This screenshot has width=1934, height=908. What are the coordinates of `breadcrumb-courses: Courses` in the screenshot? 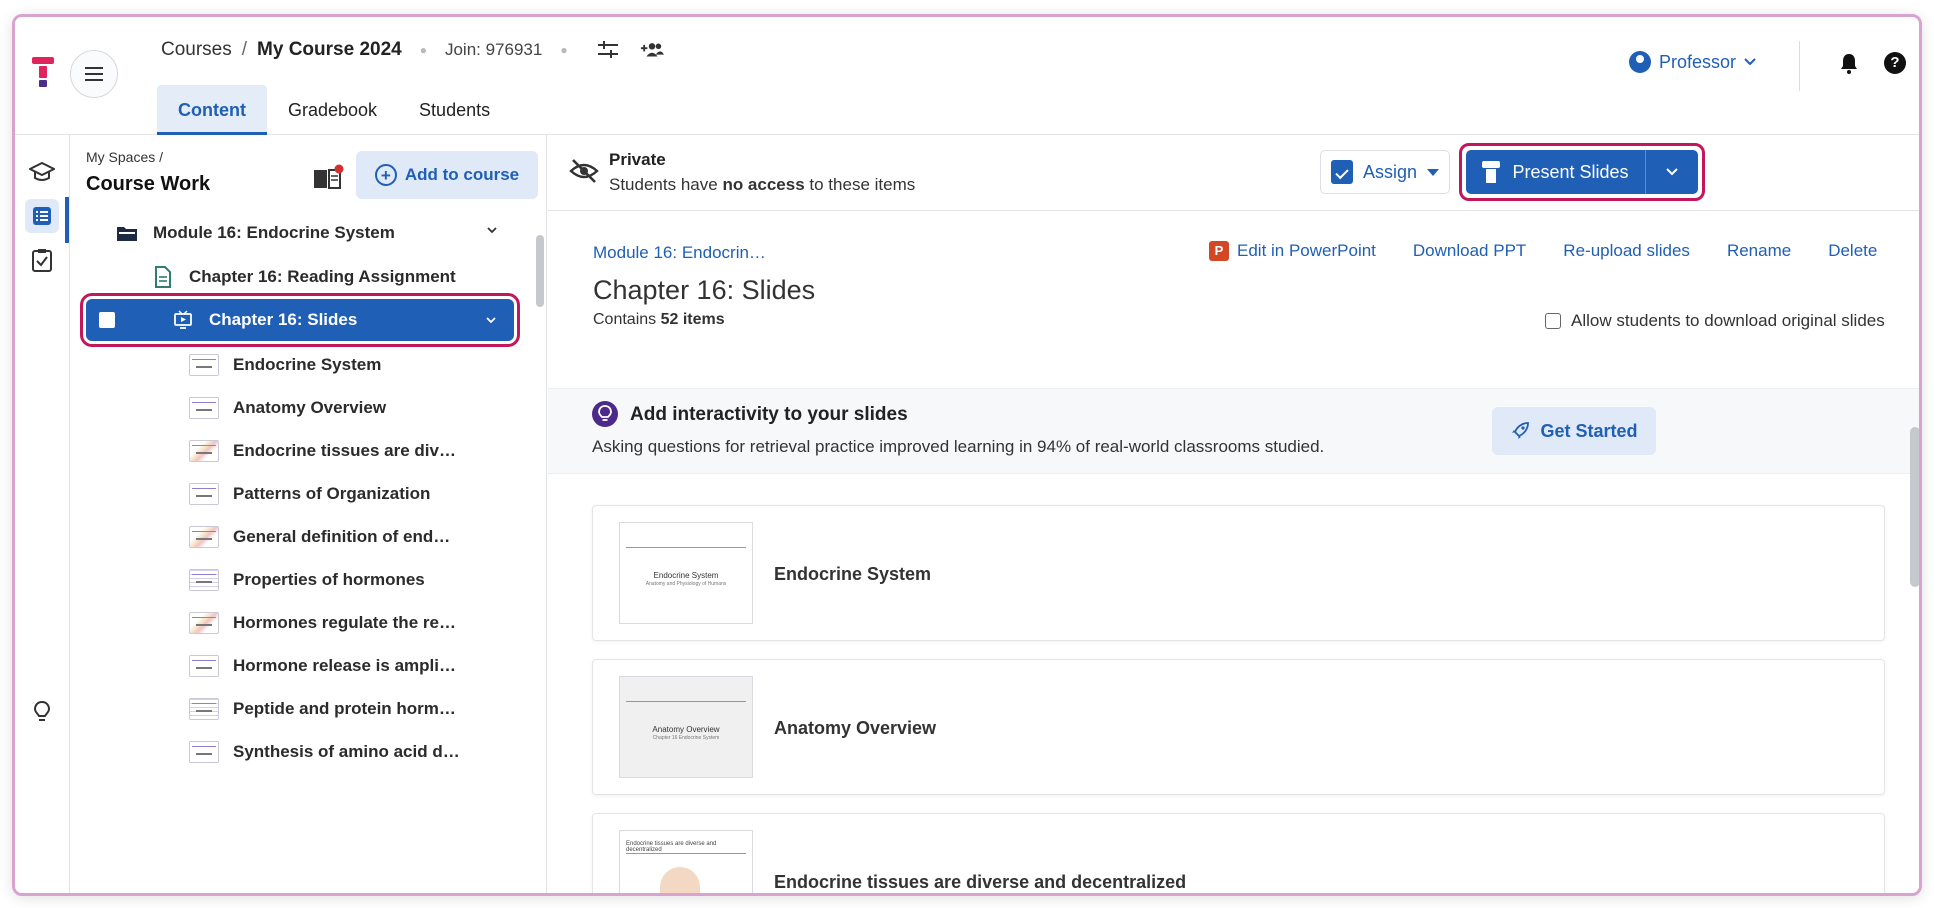 It's located at (196, 50).